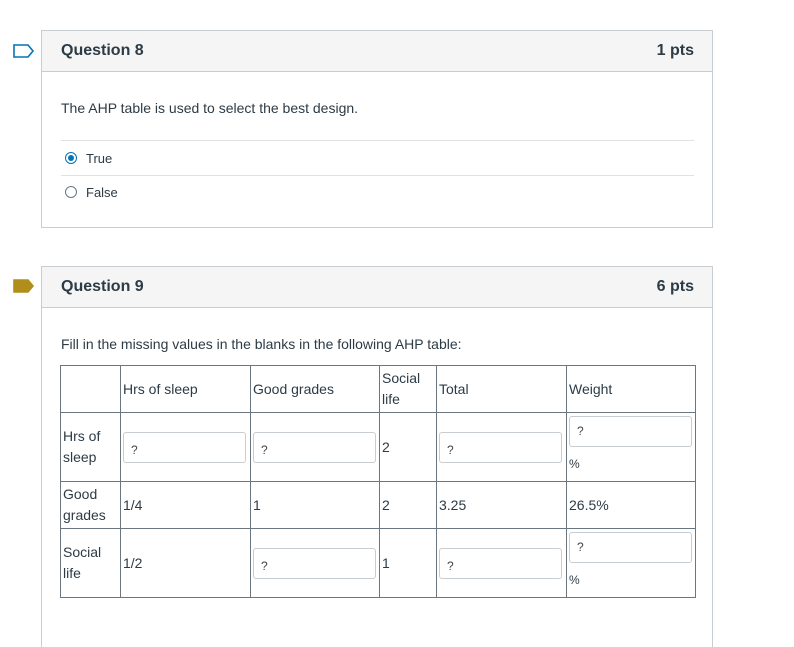  What do you see at coordinates (90, 389) in the screenshot?
I see `table-header-empty` at bounding box center [90, 389].